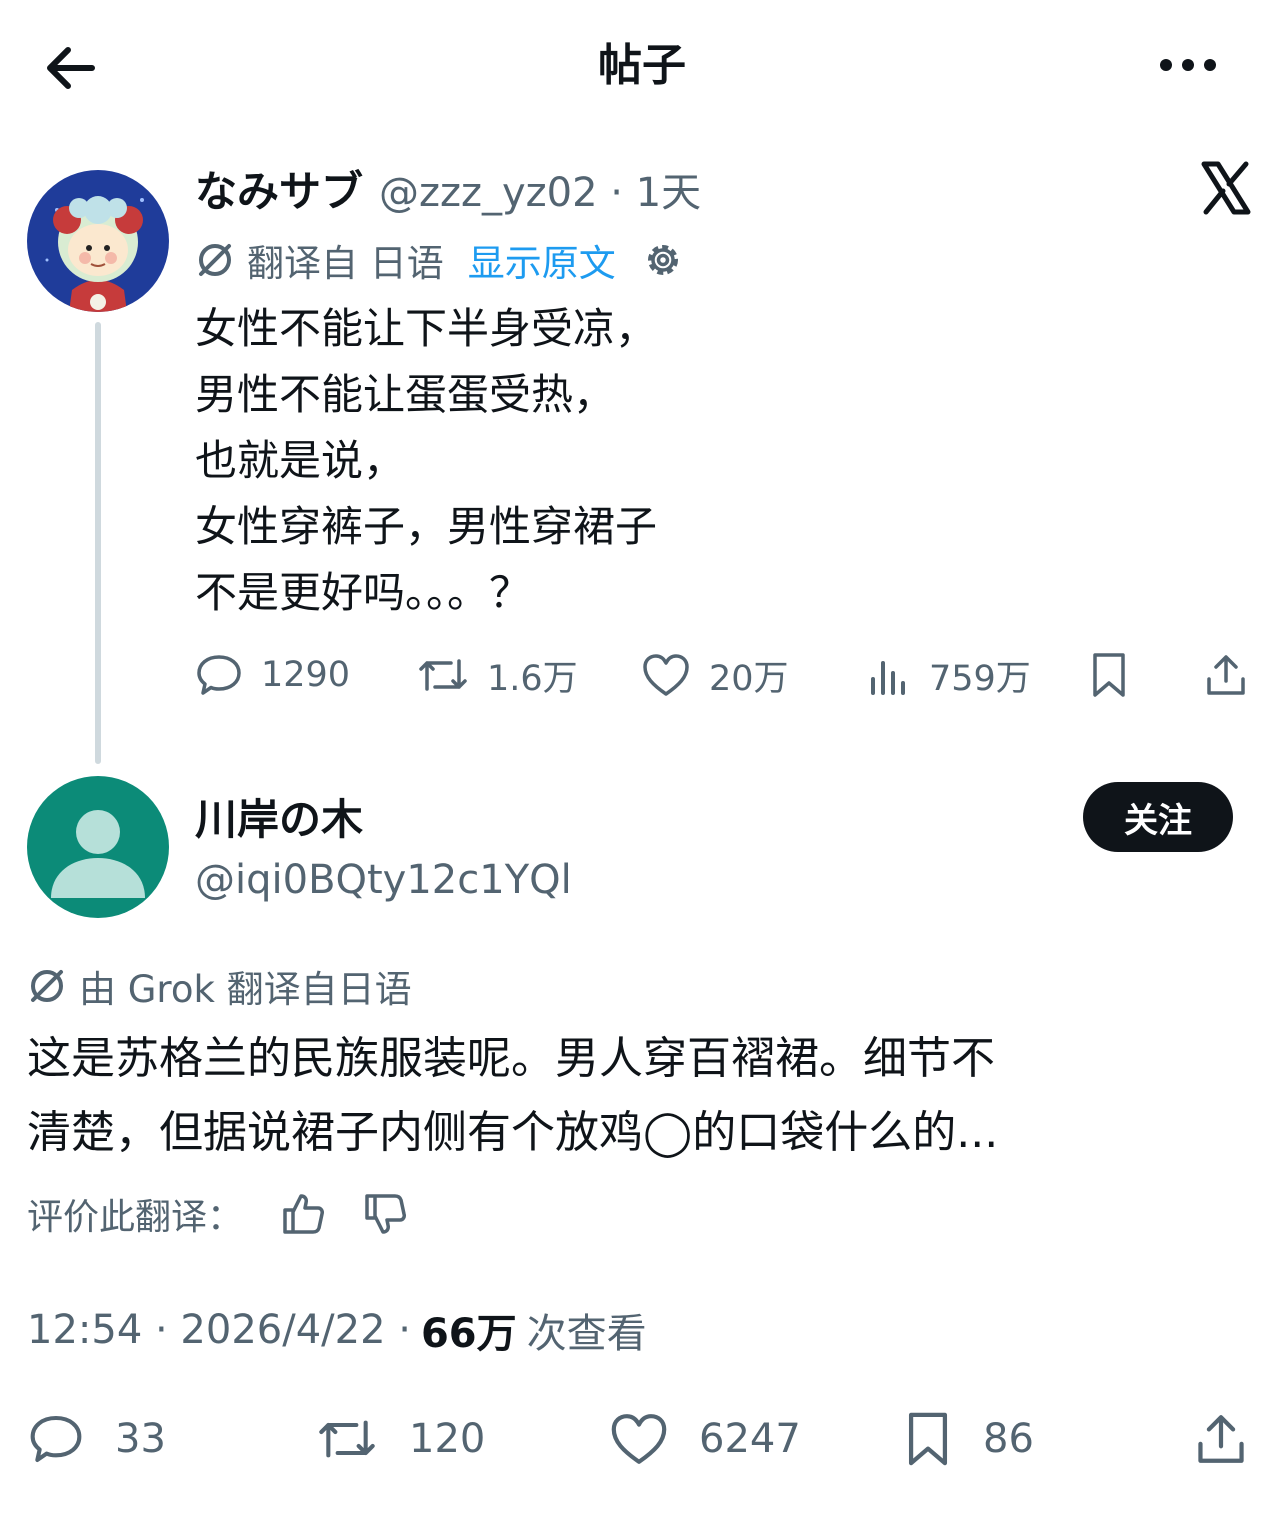 Image resolution: width=1284 pixels, height=1519 pixels. I want to click on reply-author-avatar, so click(98, 847).